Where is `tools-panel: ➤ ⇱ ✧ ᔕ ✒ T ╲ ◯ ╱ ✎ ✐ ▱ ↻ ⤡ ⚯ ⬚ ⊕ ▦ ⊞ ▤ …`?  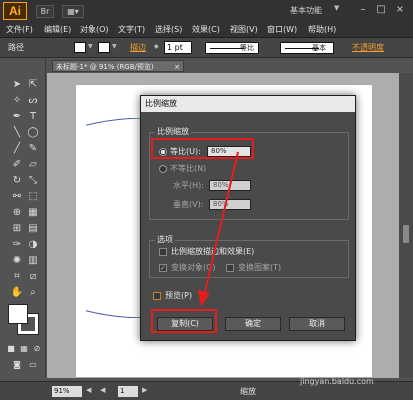 tools-panel: ➤ ⇱ ✧ ᔕ ✒ T ╲ ◯ ╱ ✎ ✐ ▱ ↻ ⤡ ⚯ ⬚ ⊕ ▦ ⊞ ▤ … is located at coordinates (23, 218).